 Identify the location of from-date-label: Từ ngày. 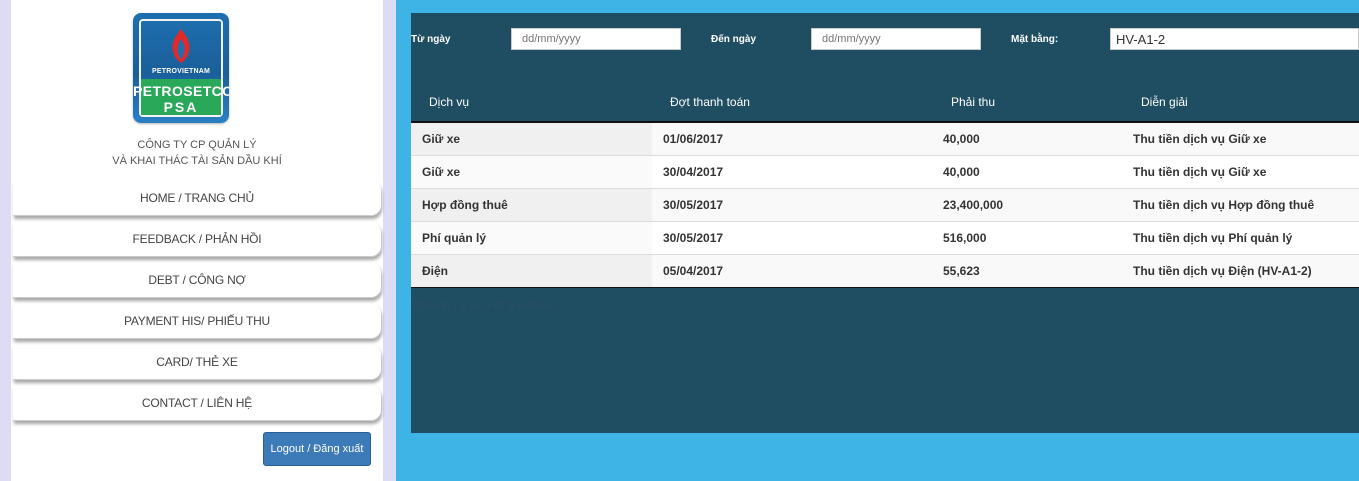
(431, 39).